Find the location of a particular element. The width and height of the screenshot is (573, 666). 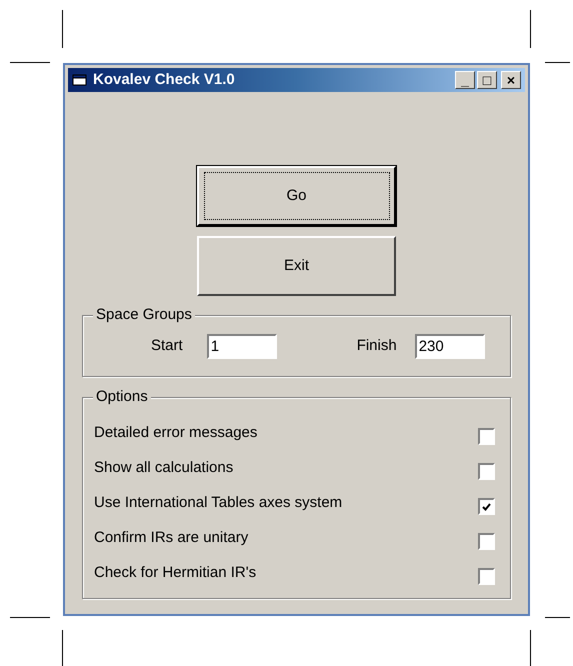

close-button: × is located at coordinates (511, 80).